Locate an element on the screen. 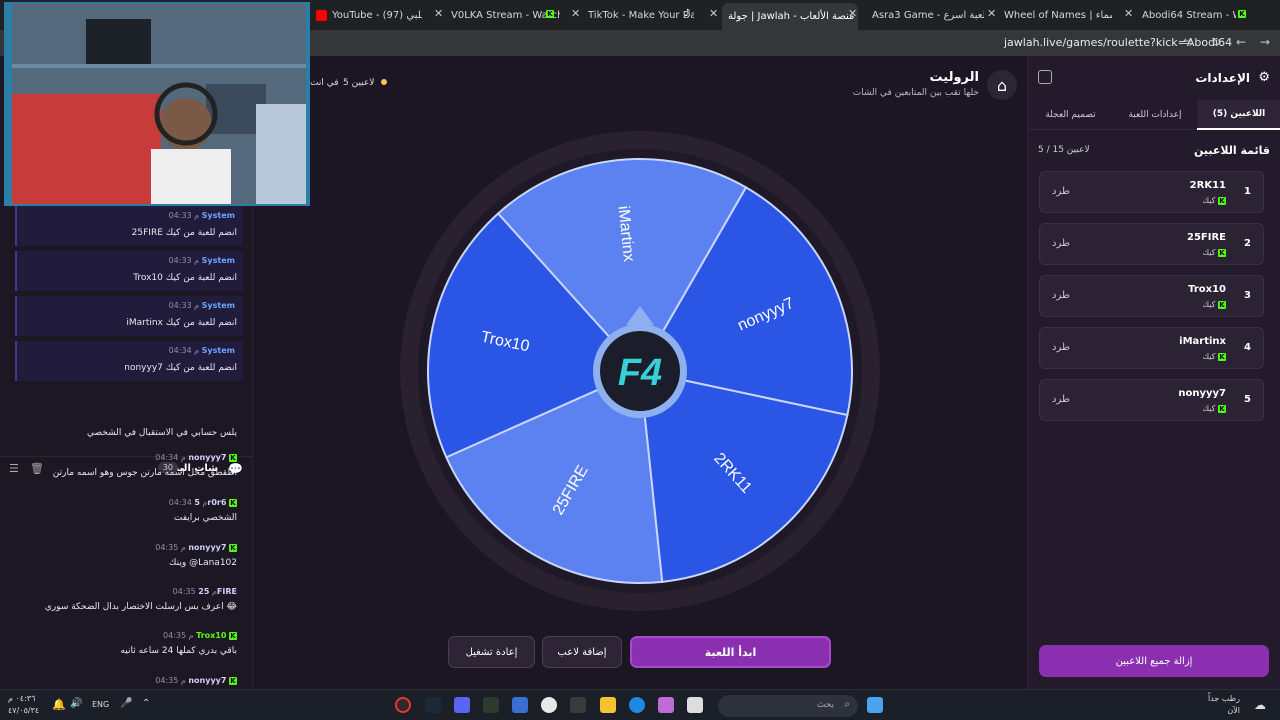  copilot-icon is located at coordinates (666, 705).